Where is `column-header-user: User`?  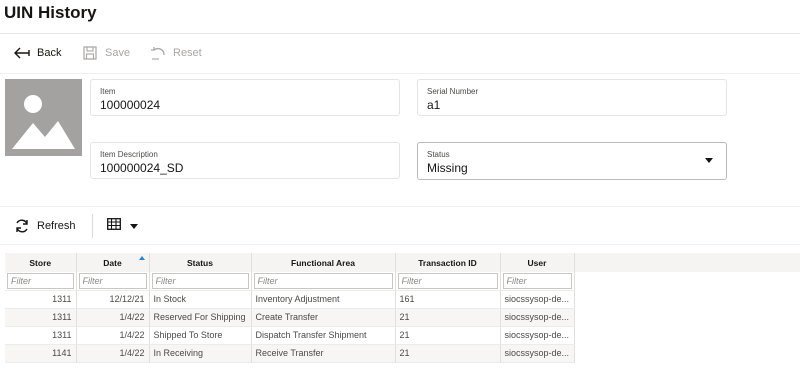 column-header-user: User is located at coordinates (537, 262).